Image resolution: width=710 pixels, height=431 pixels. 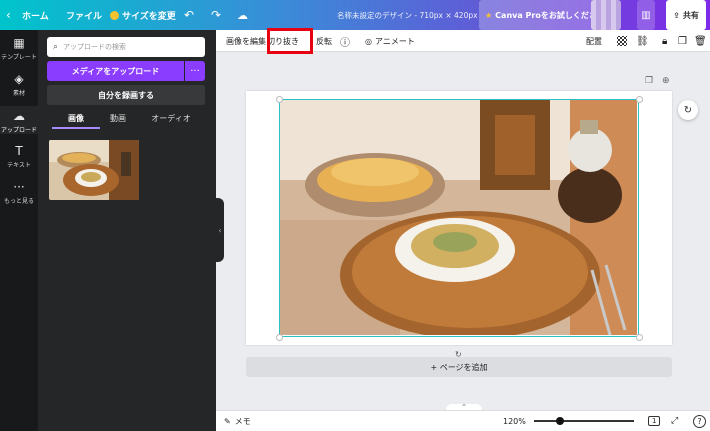 I want to click on add-page-icon: ⊕, so click(x=666, y=81).